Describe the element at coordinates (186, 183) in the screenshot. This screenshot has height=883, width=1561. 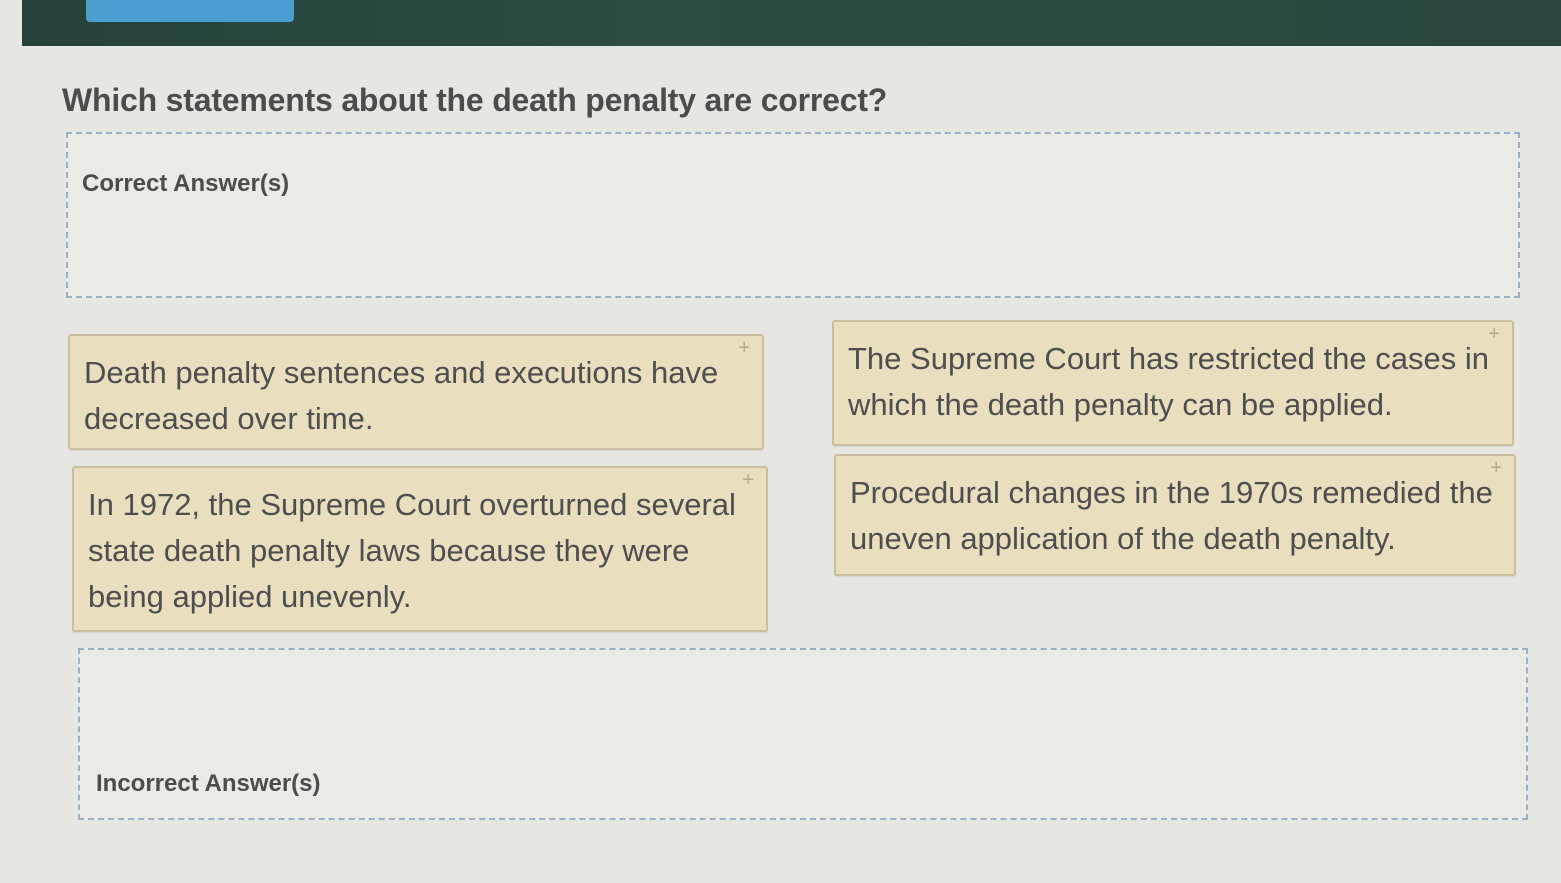
I see `correct-answers-label: Correct Answer(s)` at that location.